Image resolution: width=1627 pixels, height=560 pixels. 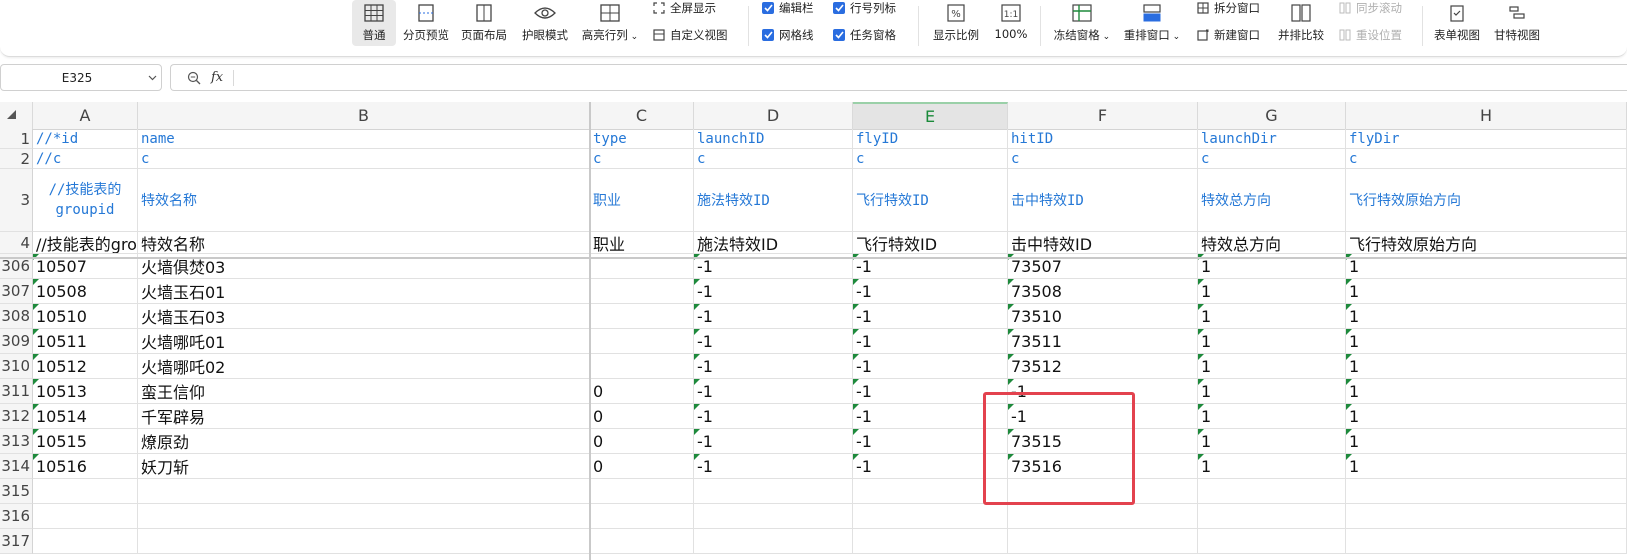 I want to click on zoom-100-button: 1:1 100%, so click(x=1011, y=23).